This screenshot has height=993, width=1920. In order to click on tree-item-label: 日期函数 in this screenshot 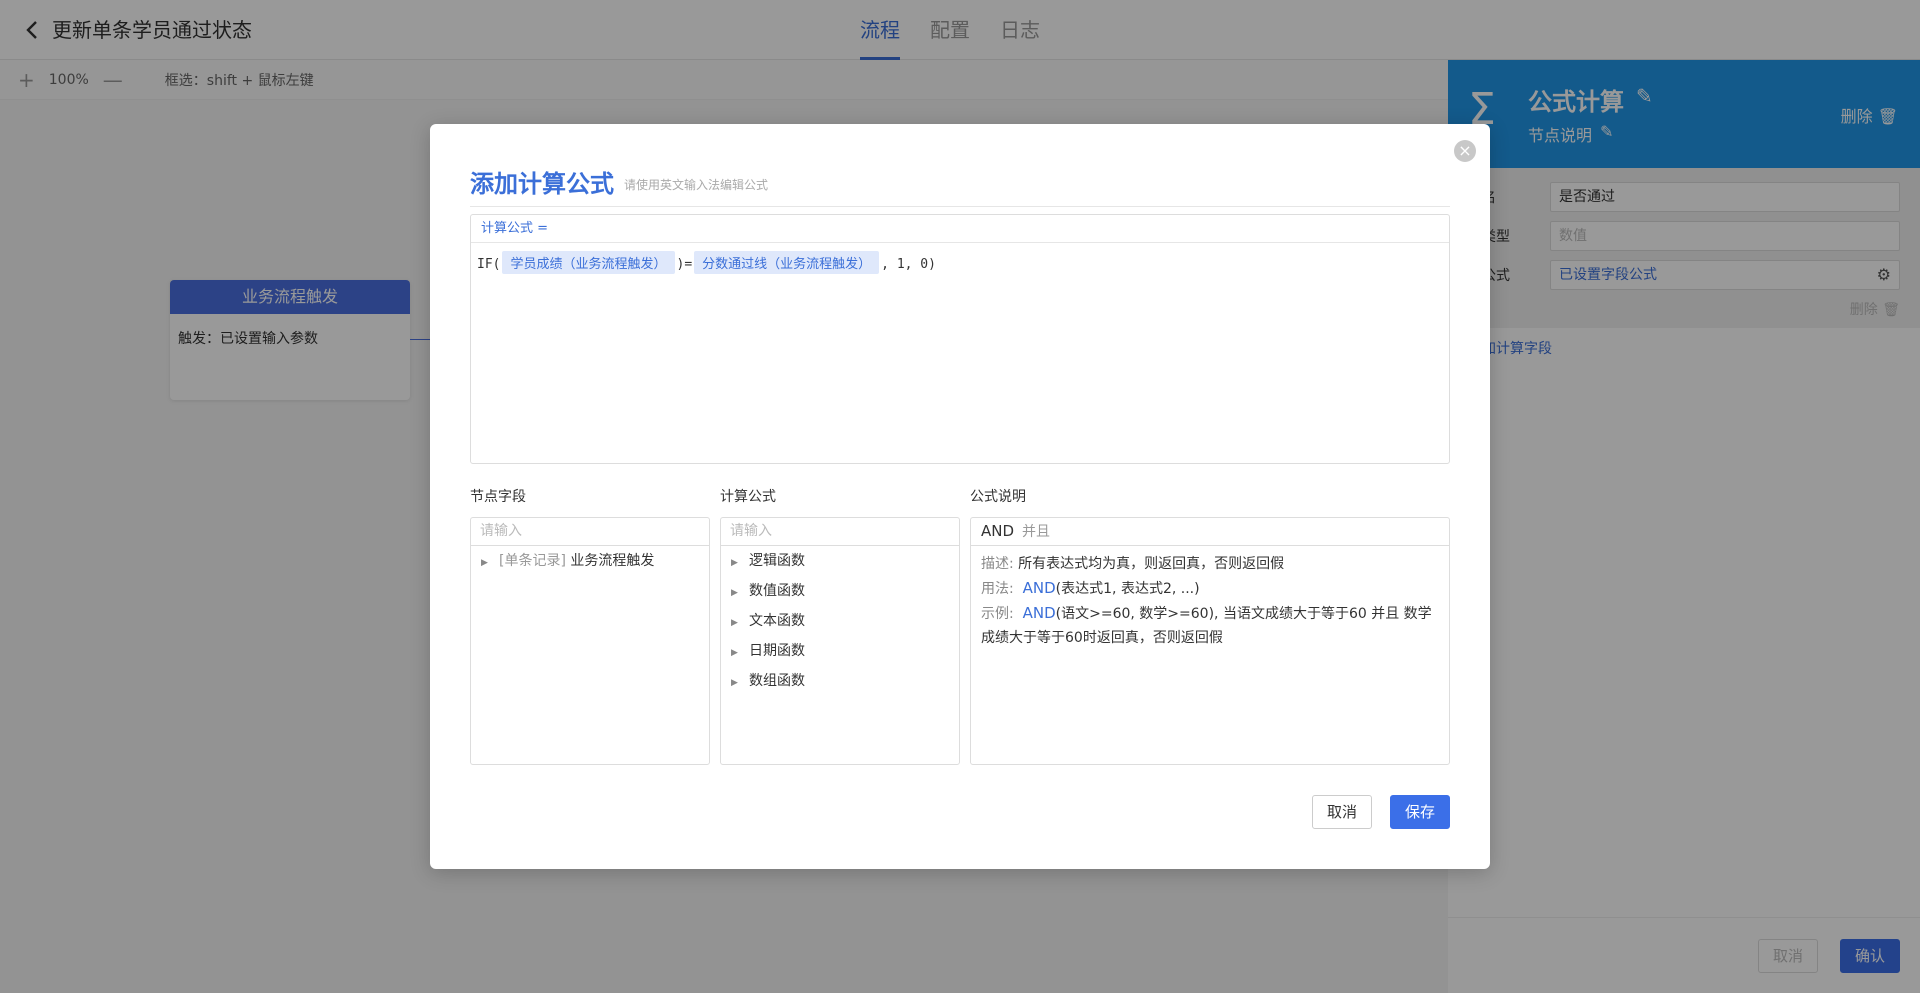, I will do `click(777, 651)`.